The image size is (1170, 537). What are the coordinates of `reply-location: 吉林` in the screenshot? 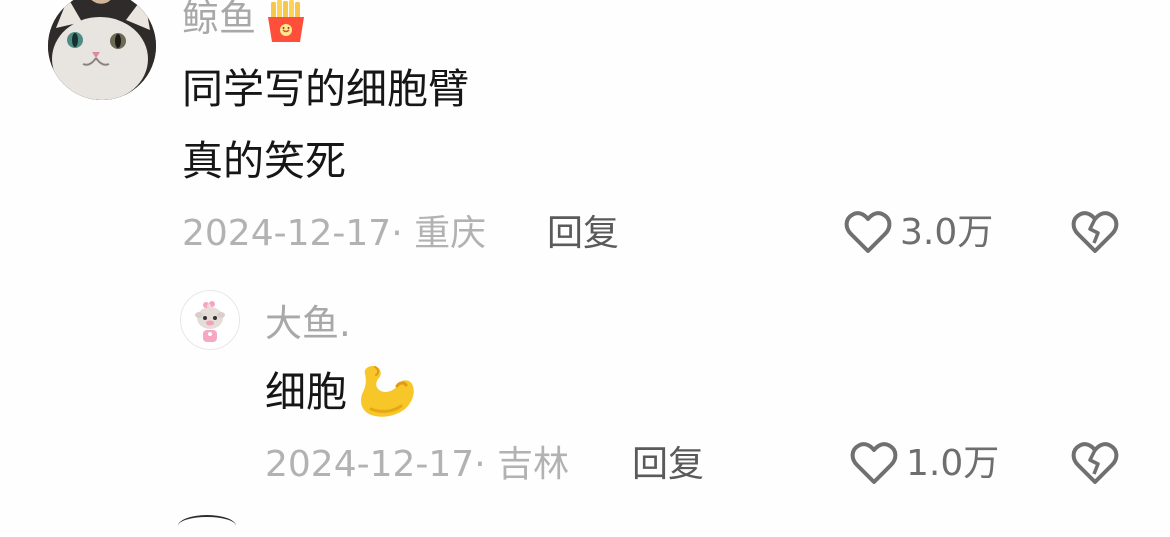 It's located at (533, 464).